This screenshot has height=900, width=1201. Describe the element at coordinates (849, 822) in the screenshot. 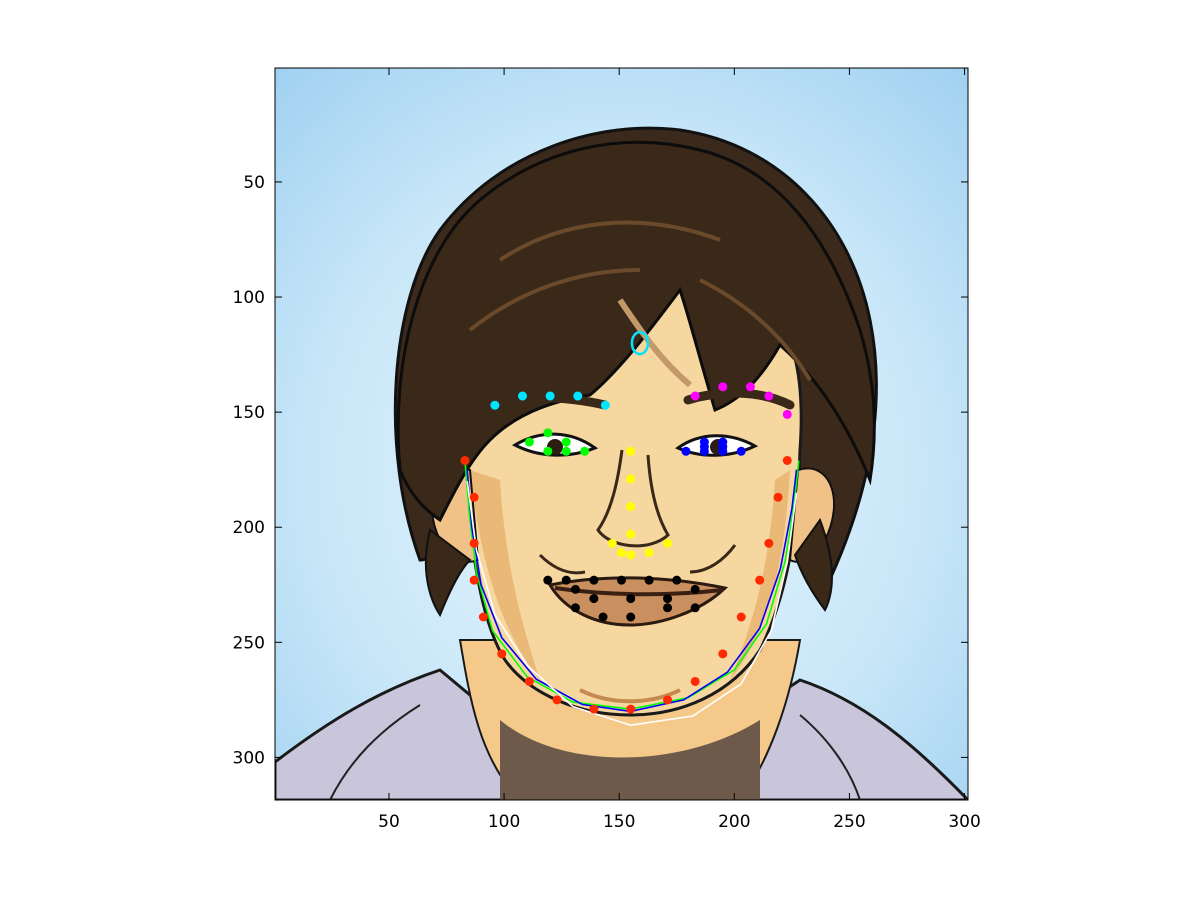

I see `x-tick-label-4: 250` at that location.